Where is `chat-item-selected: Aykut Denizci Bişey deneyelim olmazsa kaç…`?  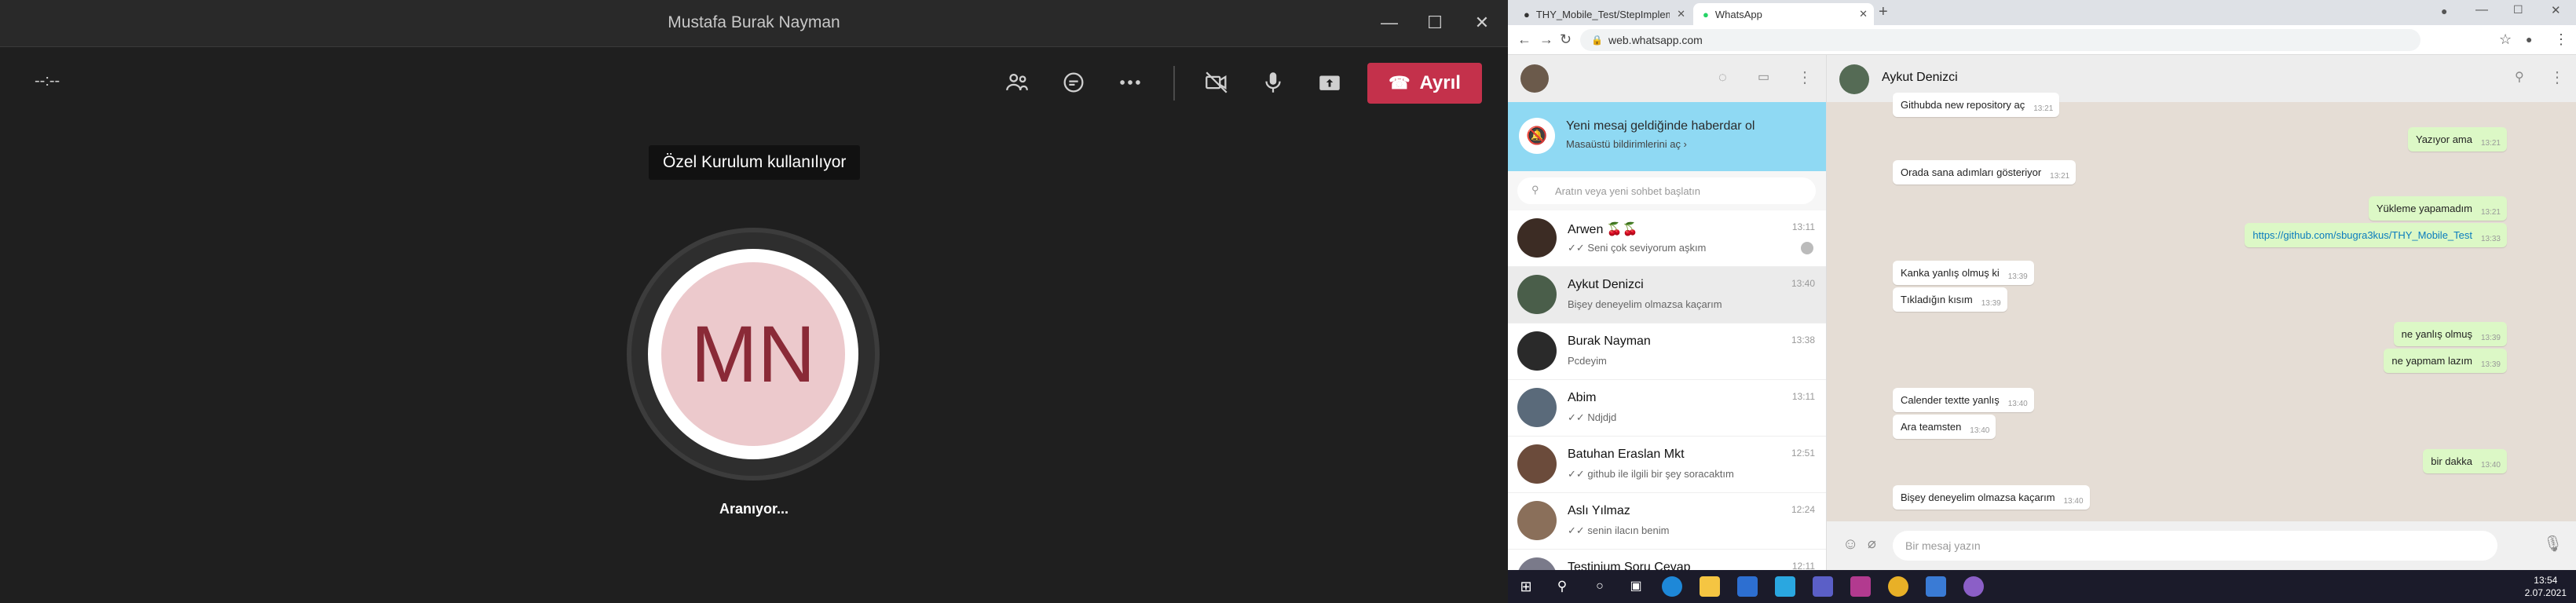 chat-item-selected: Aykut Denizci Bişey deneyelim olmazsa kaç… is located at coordinates (1667, 295).